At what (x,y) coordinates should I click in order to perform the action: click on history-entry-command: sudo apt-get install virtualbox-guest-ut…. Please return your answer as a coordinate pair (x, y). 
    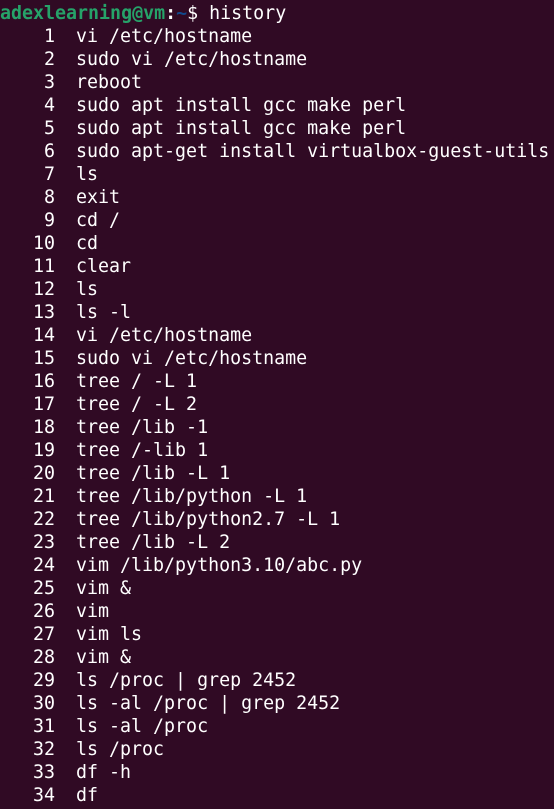
    Looking at the image, I should click on (313, 151).